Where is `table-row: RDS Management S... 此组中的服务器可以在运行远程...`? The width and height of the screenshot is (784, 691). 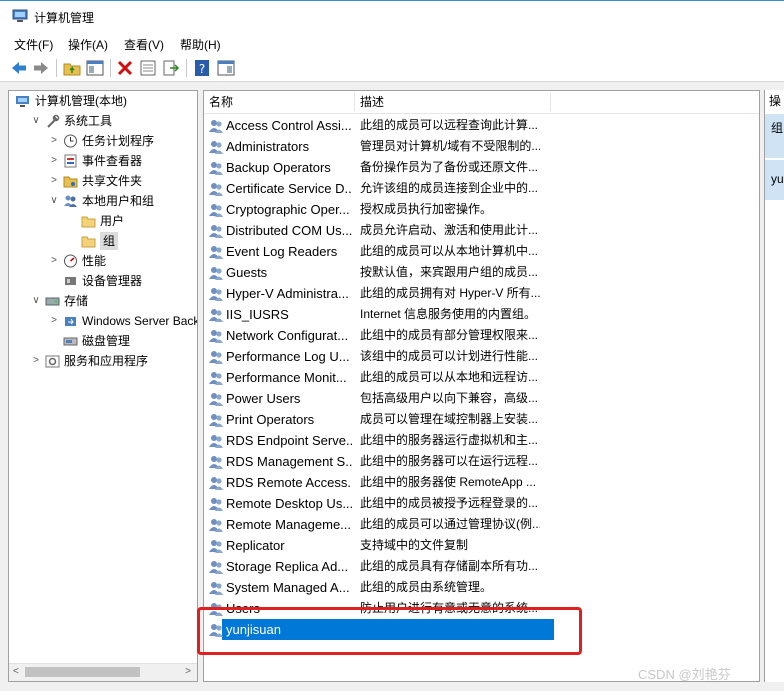 table-row: RDS Management S... 此组中的服务器可以在运行远程... is located at coordinates (481, 461).